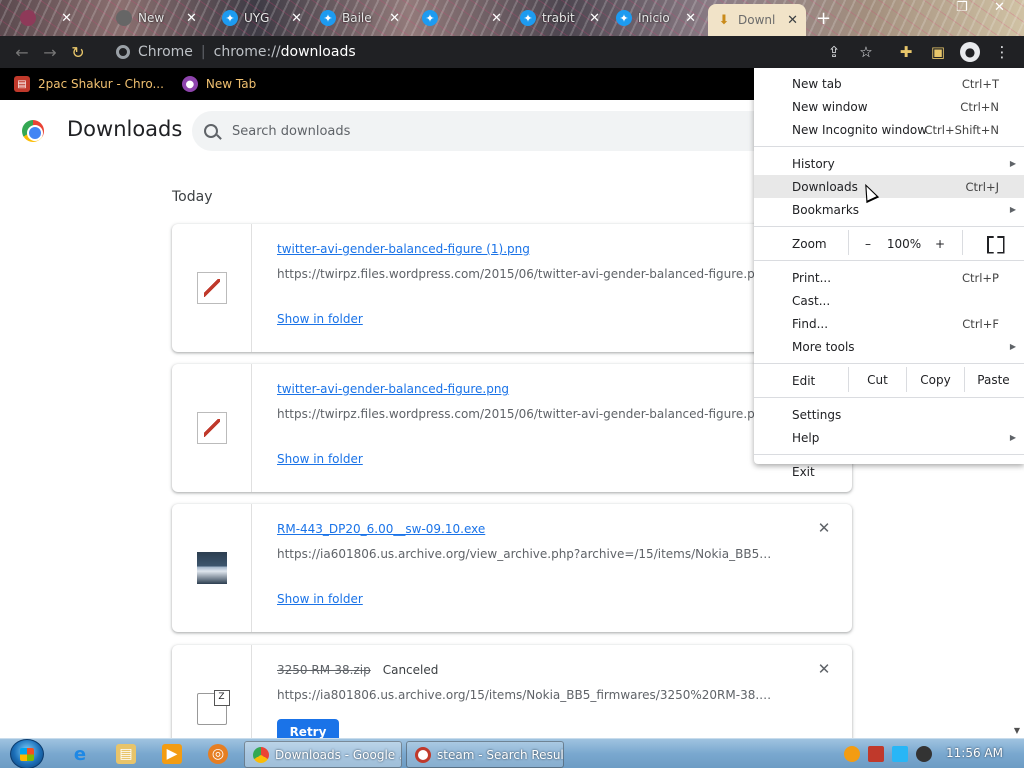  What do you see at coordinates (50, 52) in the screenshot?
I see `forward-button: →` at bounding box center [50, 52].